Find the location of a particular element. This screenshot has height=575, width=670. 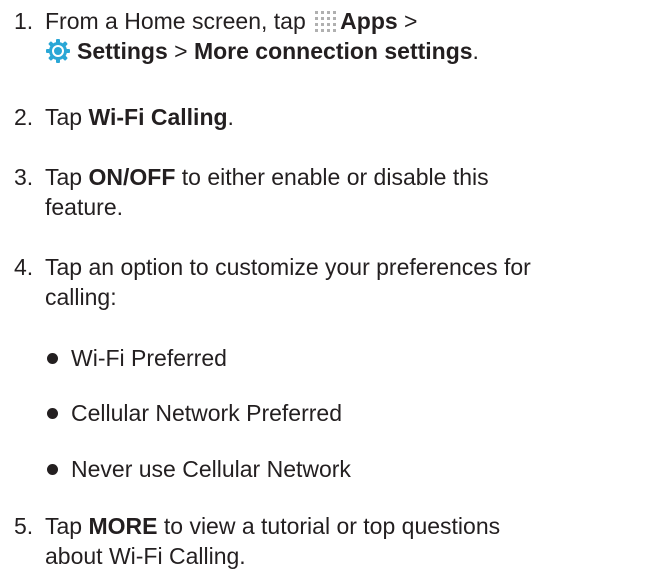

step-line: about Wi-Fi Calling. is located at coordinates (145, 556).